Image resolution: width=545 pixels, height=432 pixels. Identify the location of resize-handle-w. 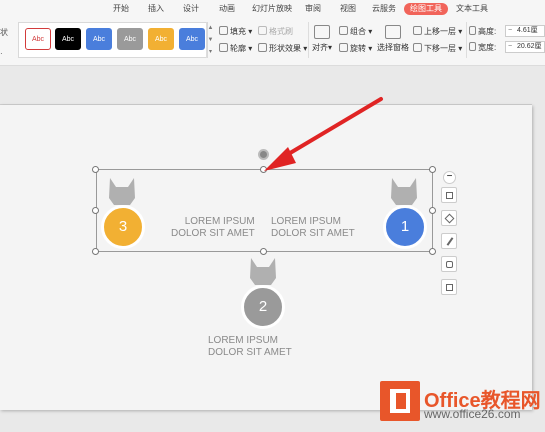
(95, 210).